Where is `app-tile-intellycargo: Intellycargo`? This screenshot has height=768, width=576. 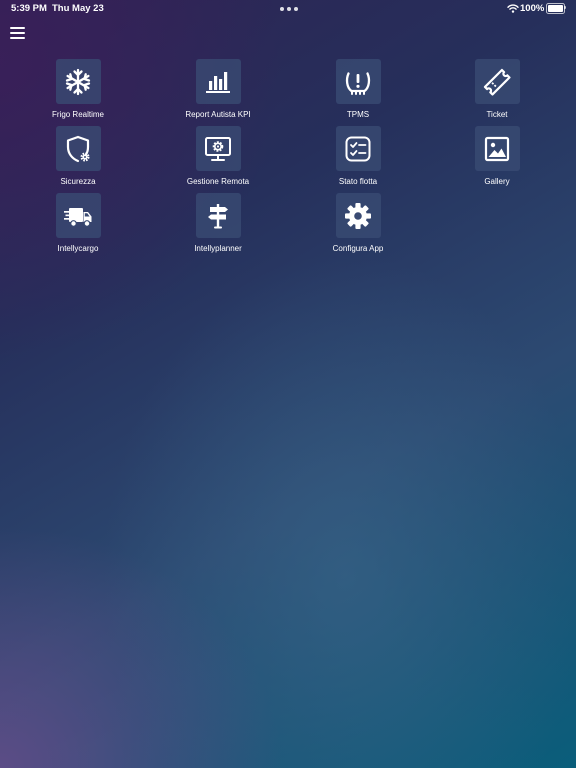
app-tile-intellycargo: Intellycargo is located at coordinates (78, 223).